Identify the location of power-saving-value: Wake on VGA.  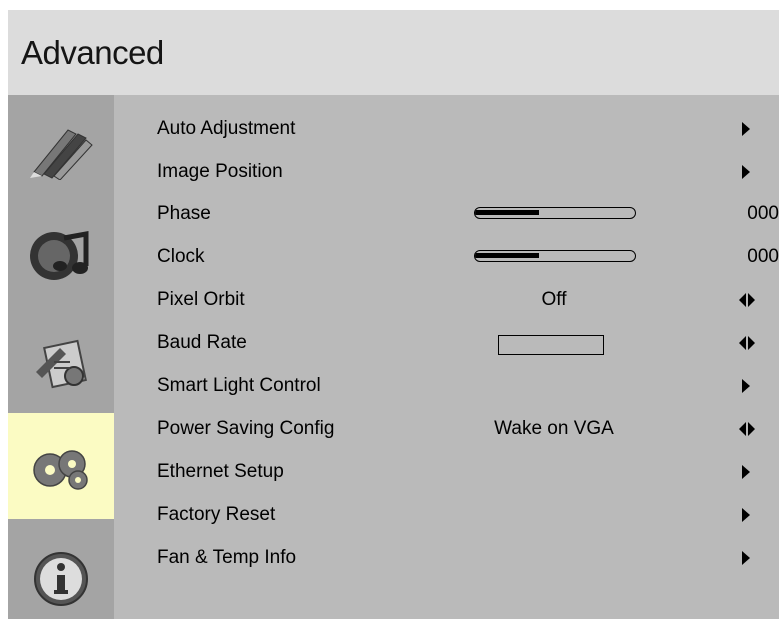
(554, 428).